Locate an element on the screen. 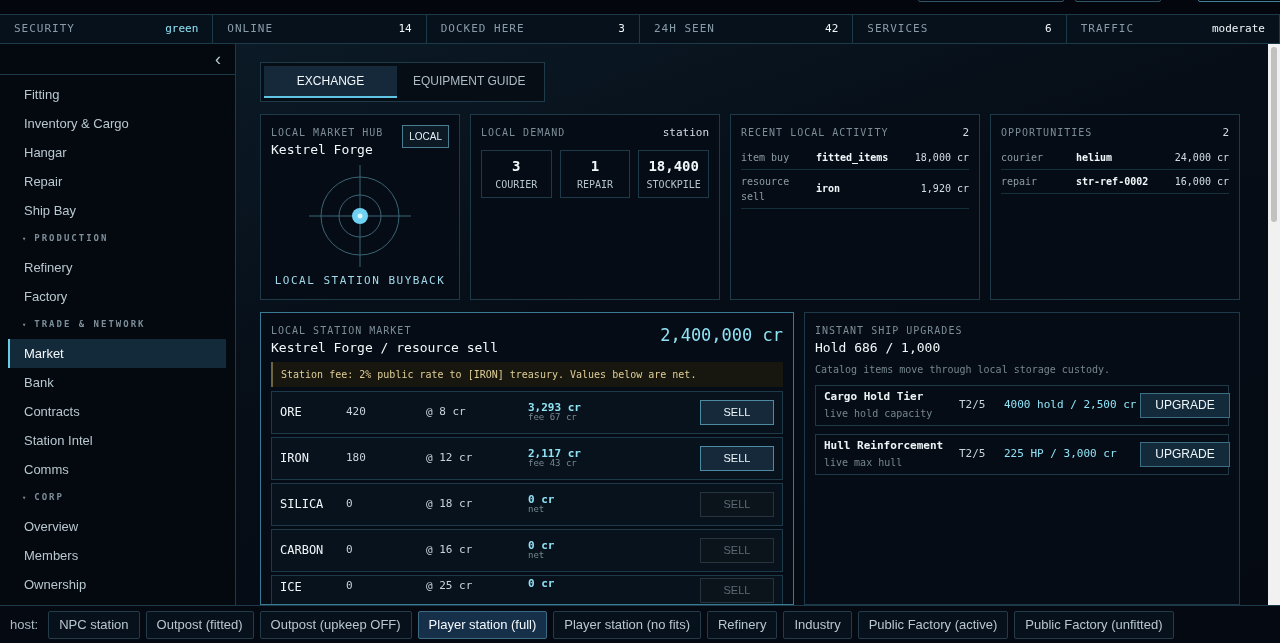 The width and height of the screenshot is (1280, 643). sidebar-item: Overview is located at coordinates (117, 526).